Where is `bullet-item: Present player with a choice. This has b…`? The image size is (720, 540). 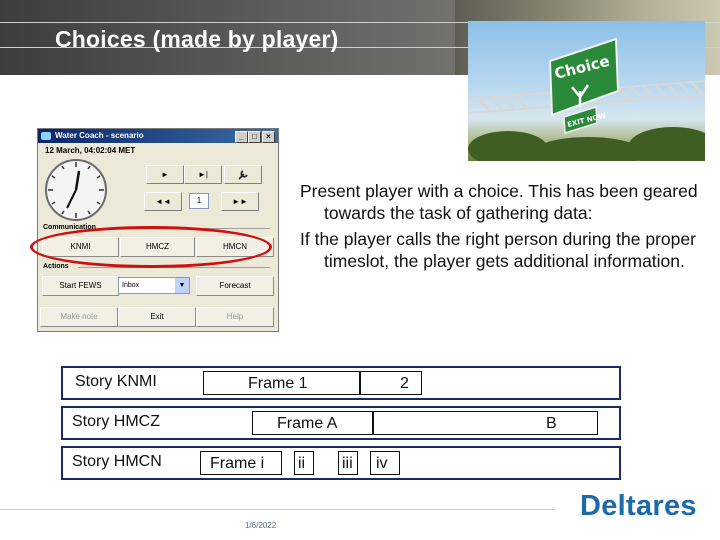
bullet-item: Present player with a choice. This has b… is located at coordinates (499, 202).